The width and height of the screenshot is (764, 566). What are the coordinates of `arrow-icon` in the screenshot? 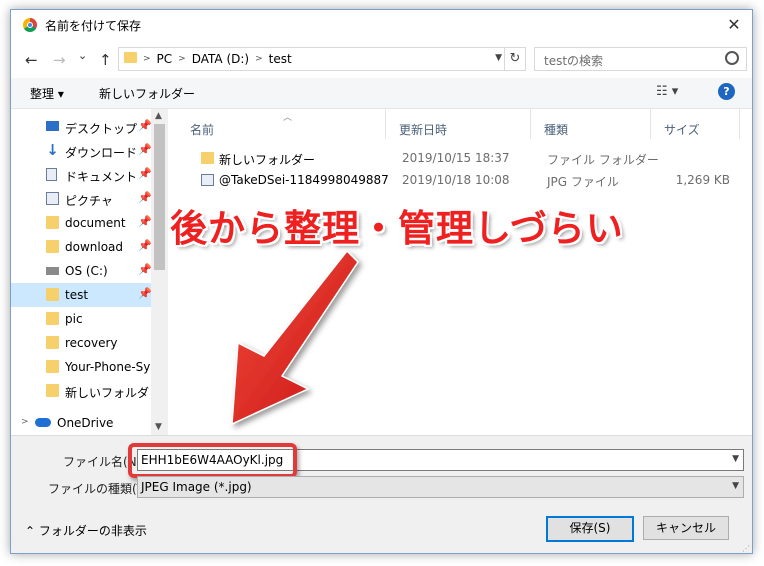 It's located at (295, 337).